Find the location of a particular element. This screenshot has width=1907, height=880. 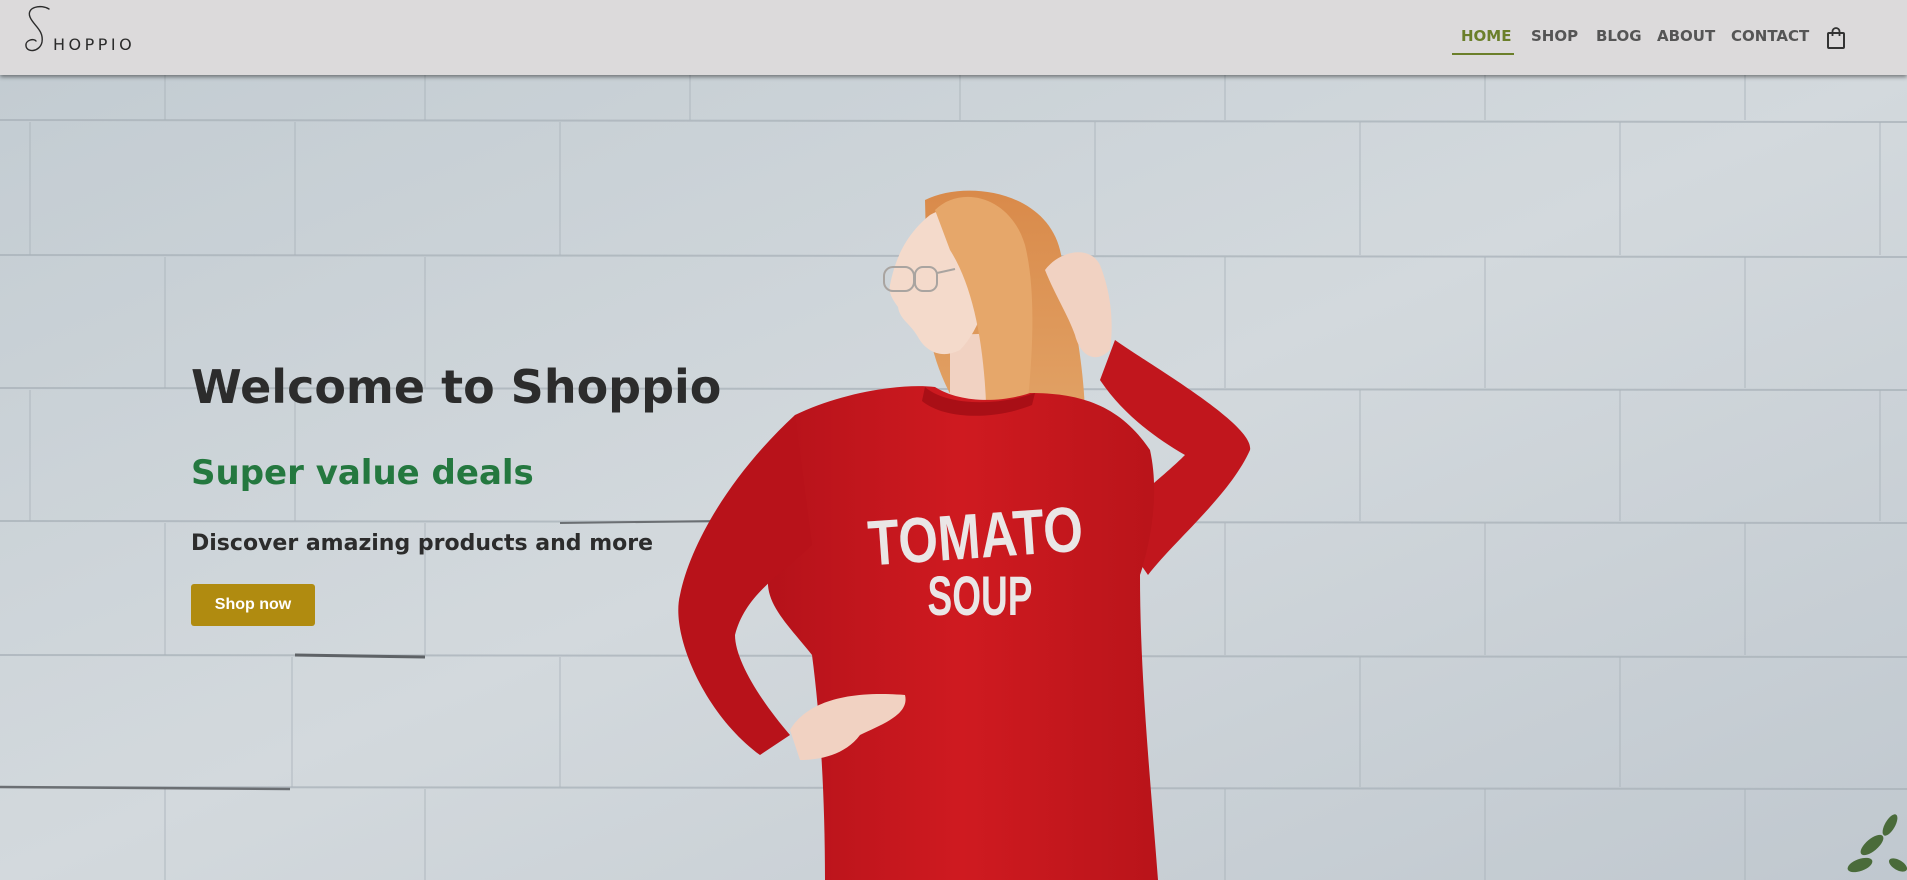

logo-script-s-icon is located at coordinates (37, 28).